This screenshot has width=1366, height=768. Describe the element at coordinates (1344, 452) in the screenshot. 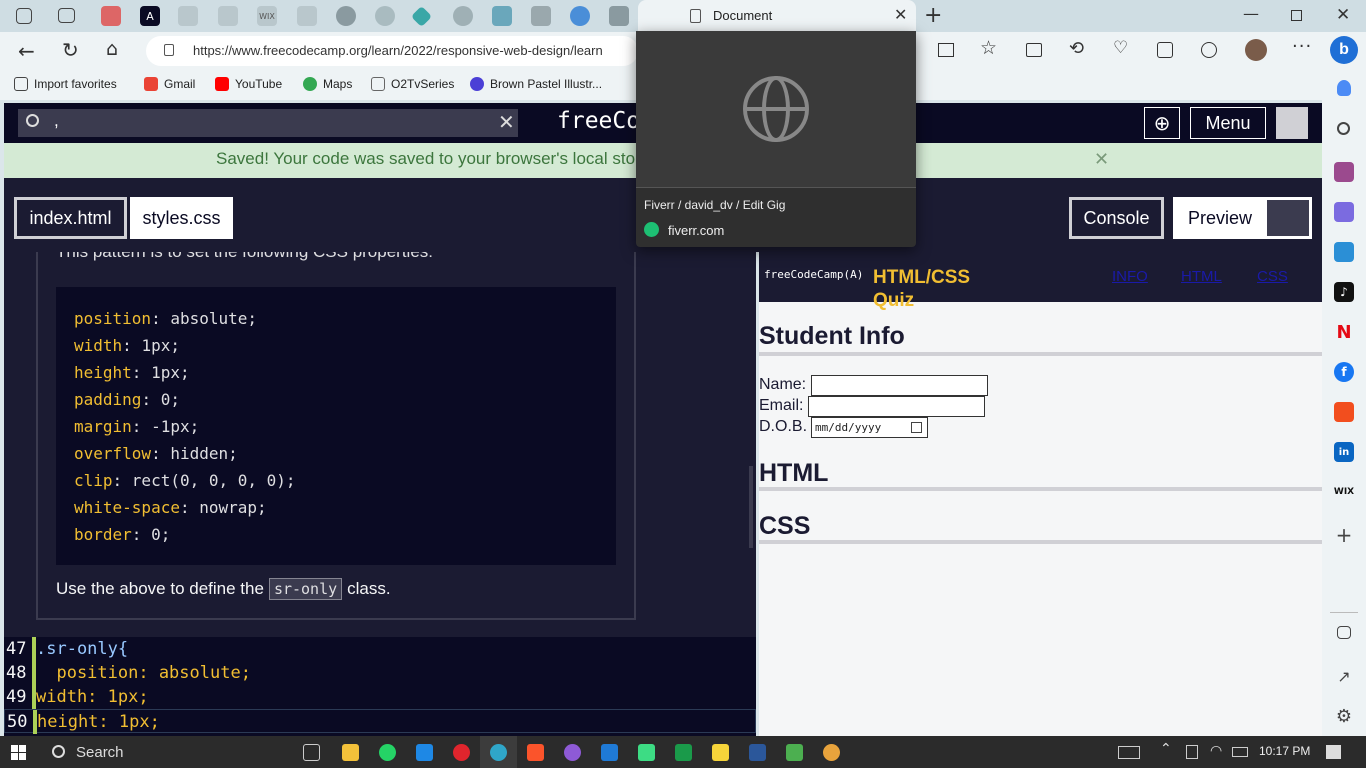

I see `linkedin-icon: in` at that location.